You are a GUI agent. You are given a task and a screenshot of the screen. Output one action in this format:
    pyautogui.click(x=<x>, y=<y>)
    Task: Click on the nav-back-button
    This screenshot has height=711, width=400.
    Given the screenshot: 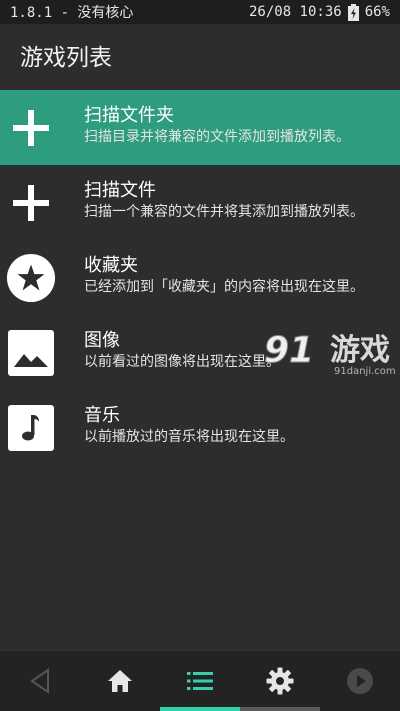 What is the action you would take?
    pyautogui.click(x=40, y=681)
    